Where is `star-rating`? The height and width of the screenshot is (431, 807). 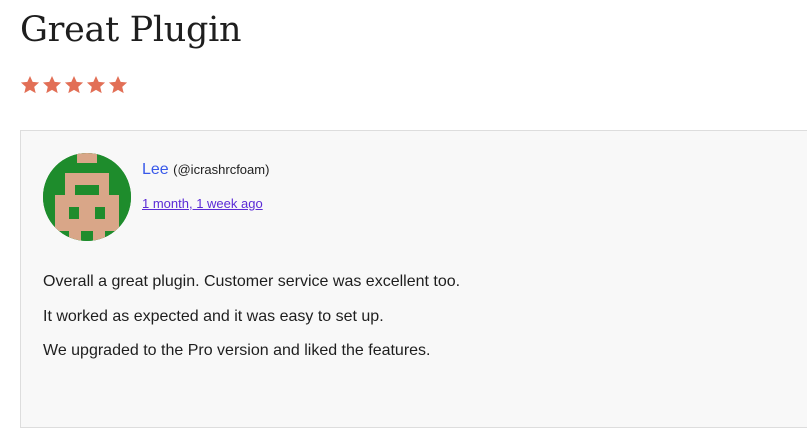 star-rating is located at coordinates (74, 85).